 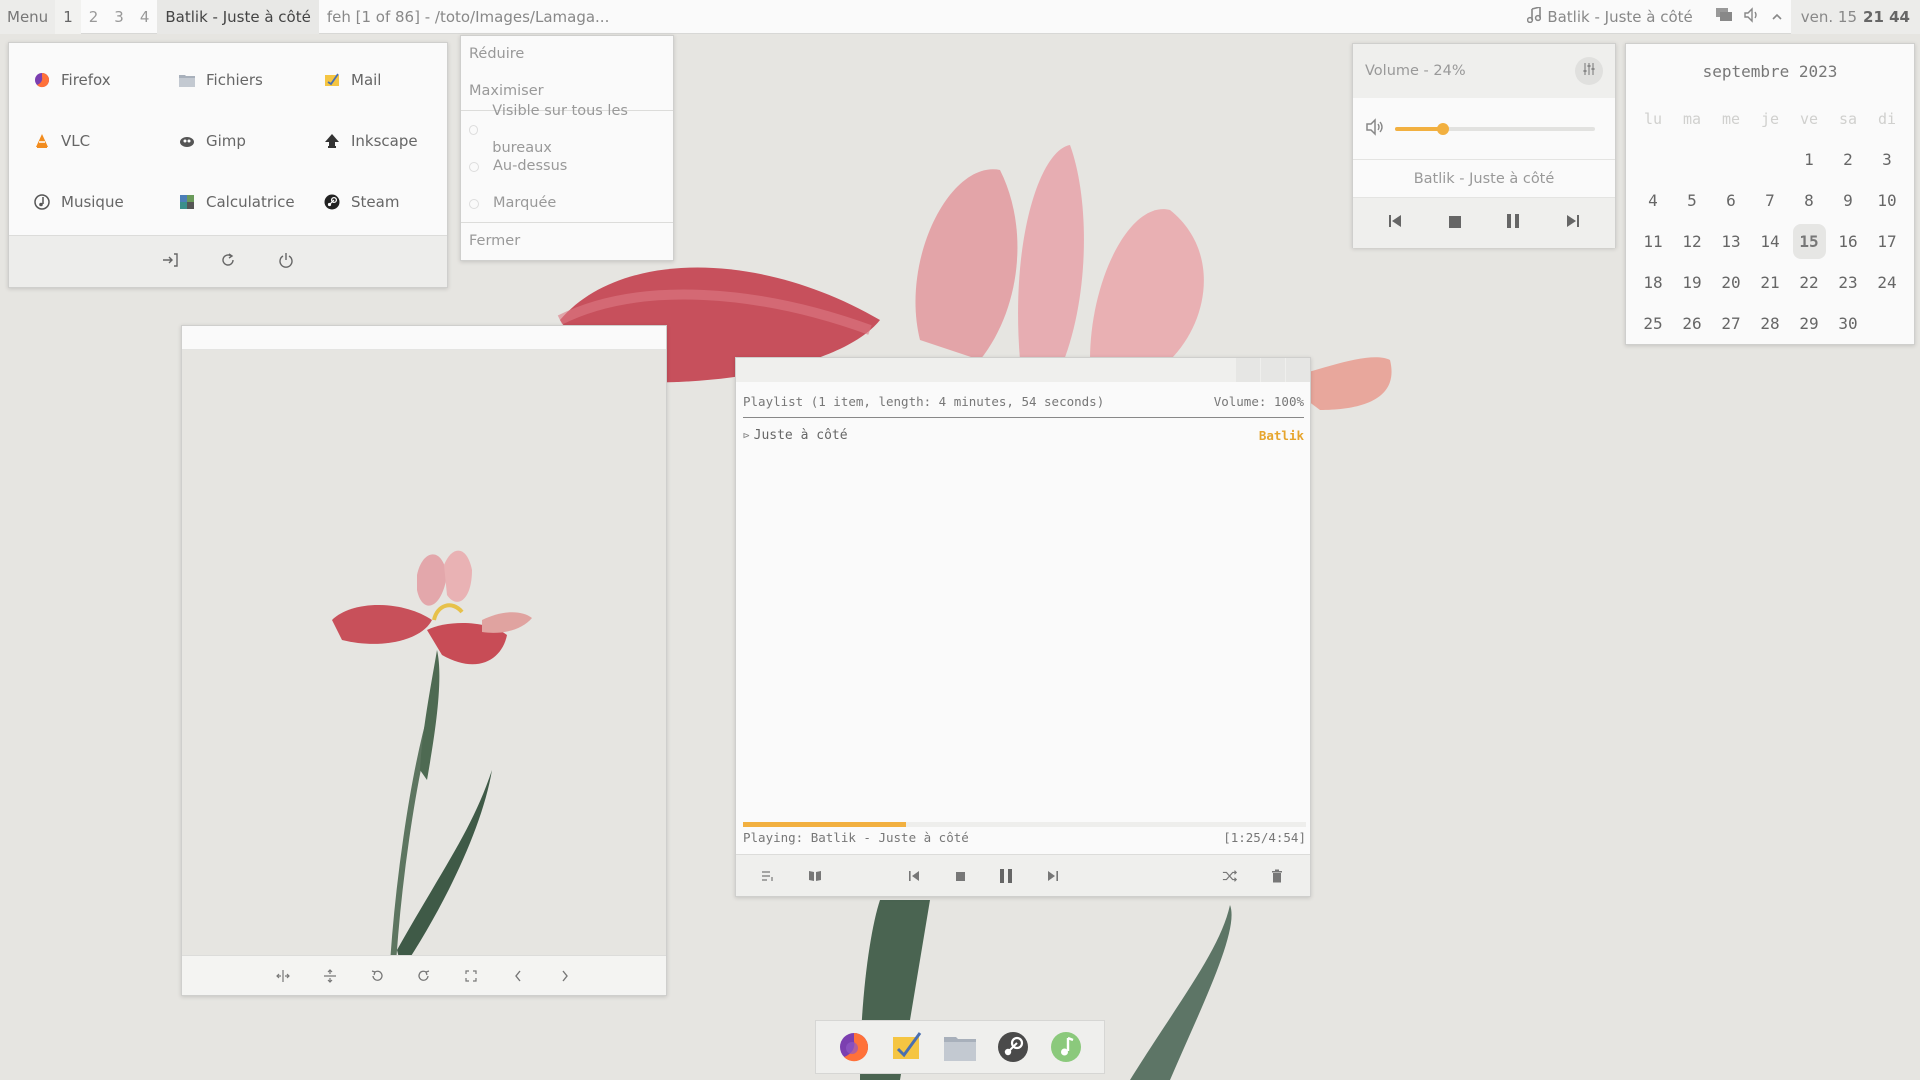 I want to click on rotate-right-icon, so click(x=424, y=976).